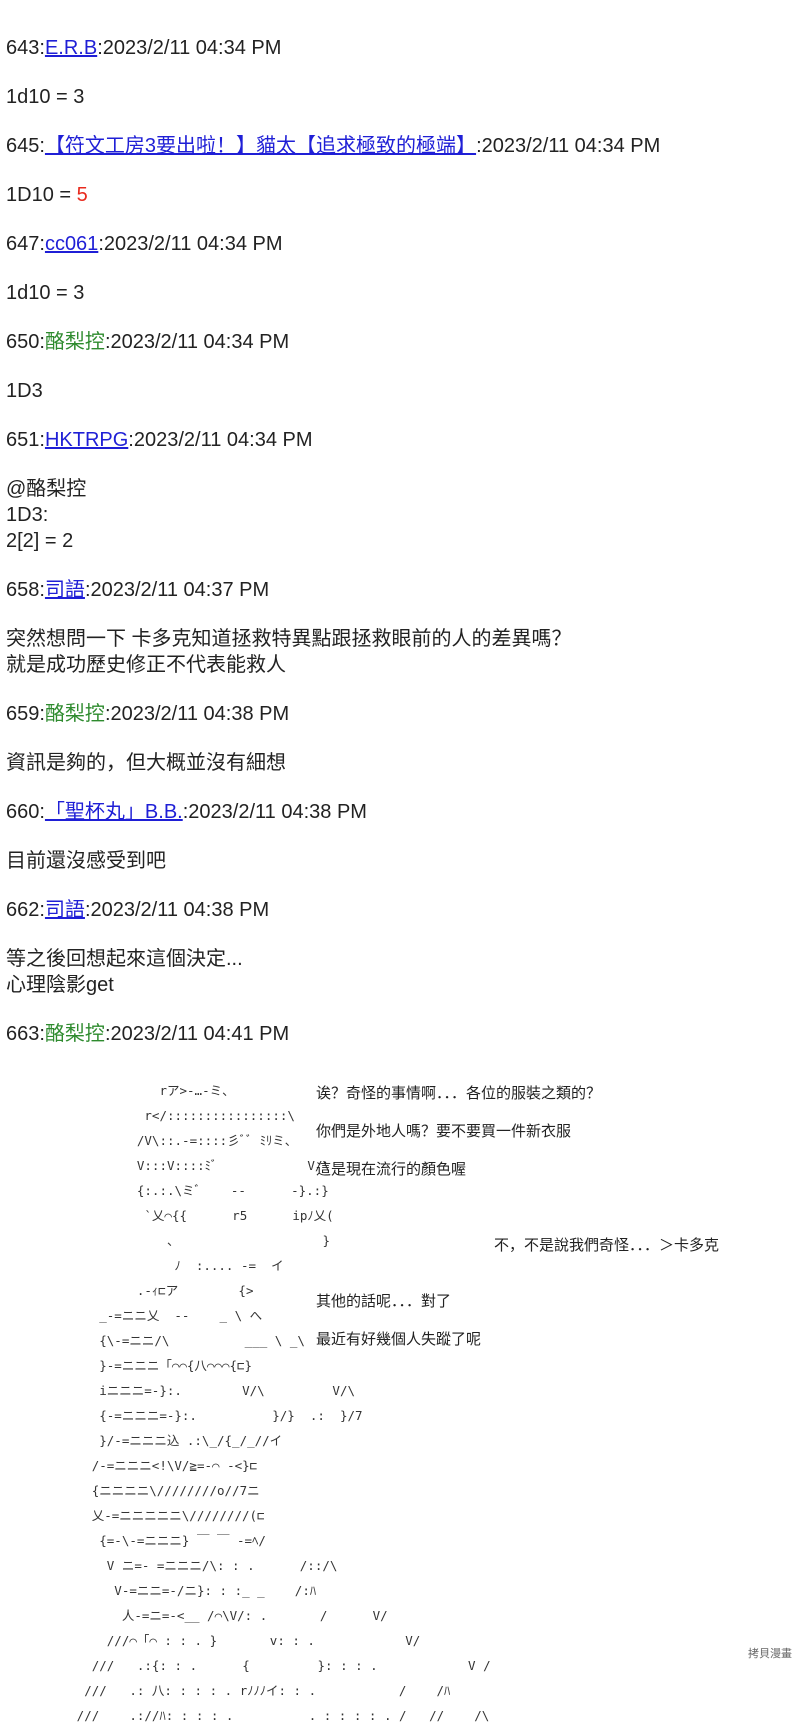  I want to click on post-header: 647:cc061:2023/2/11 04:34 PM, so click(144, 244).